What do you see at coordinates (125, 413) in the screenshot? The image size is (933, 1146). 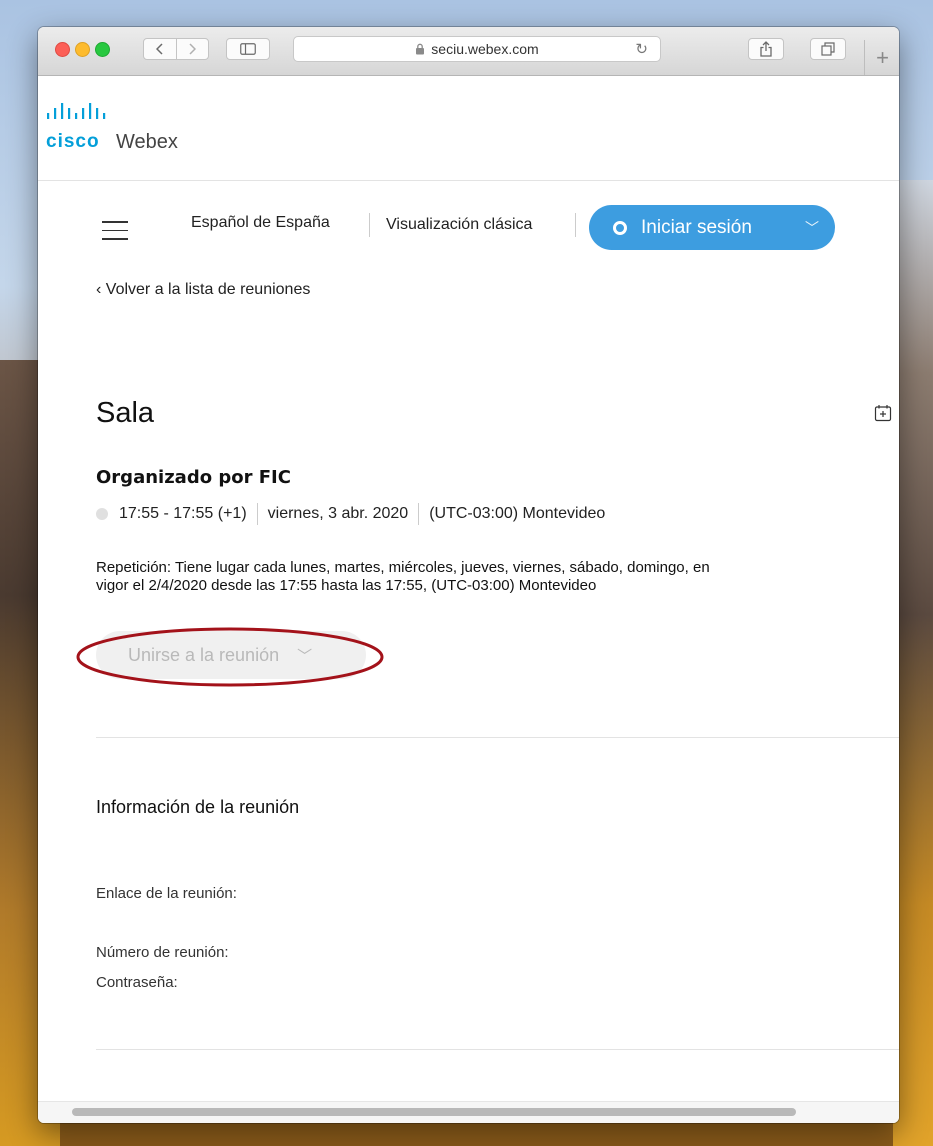 I see `meeting-title: Sala` at bounding box center [125, 413].